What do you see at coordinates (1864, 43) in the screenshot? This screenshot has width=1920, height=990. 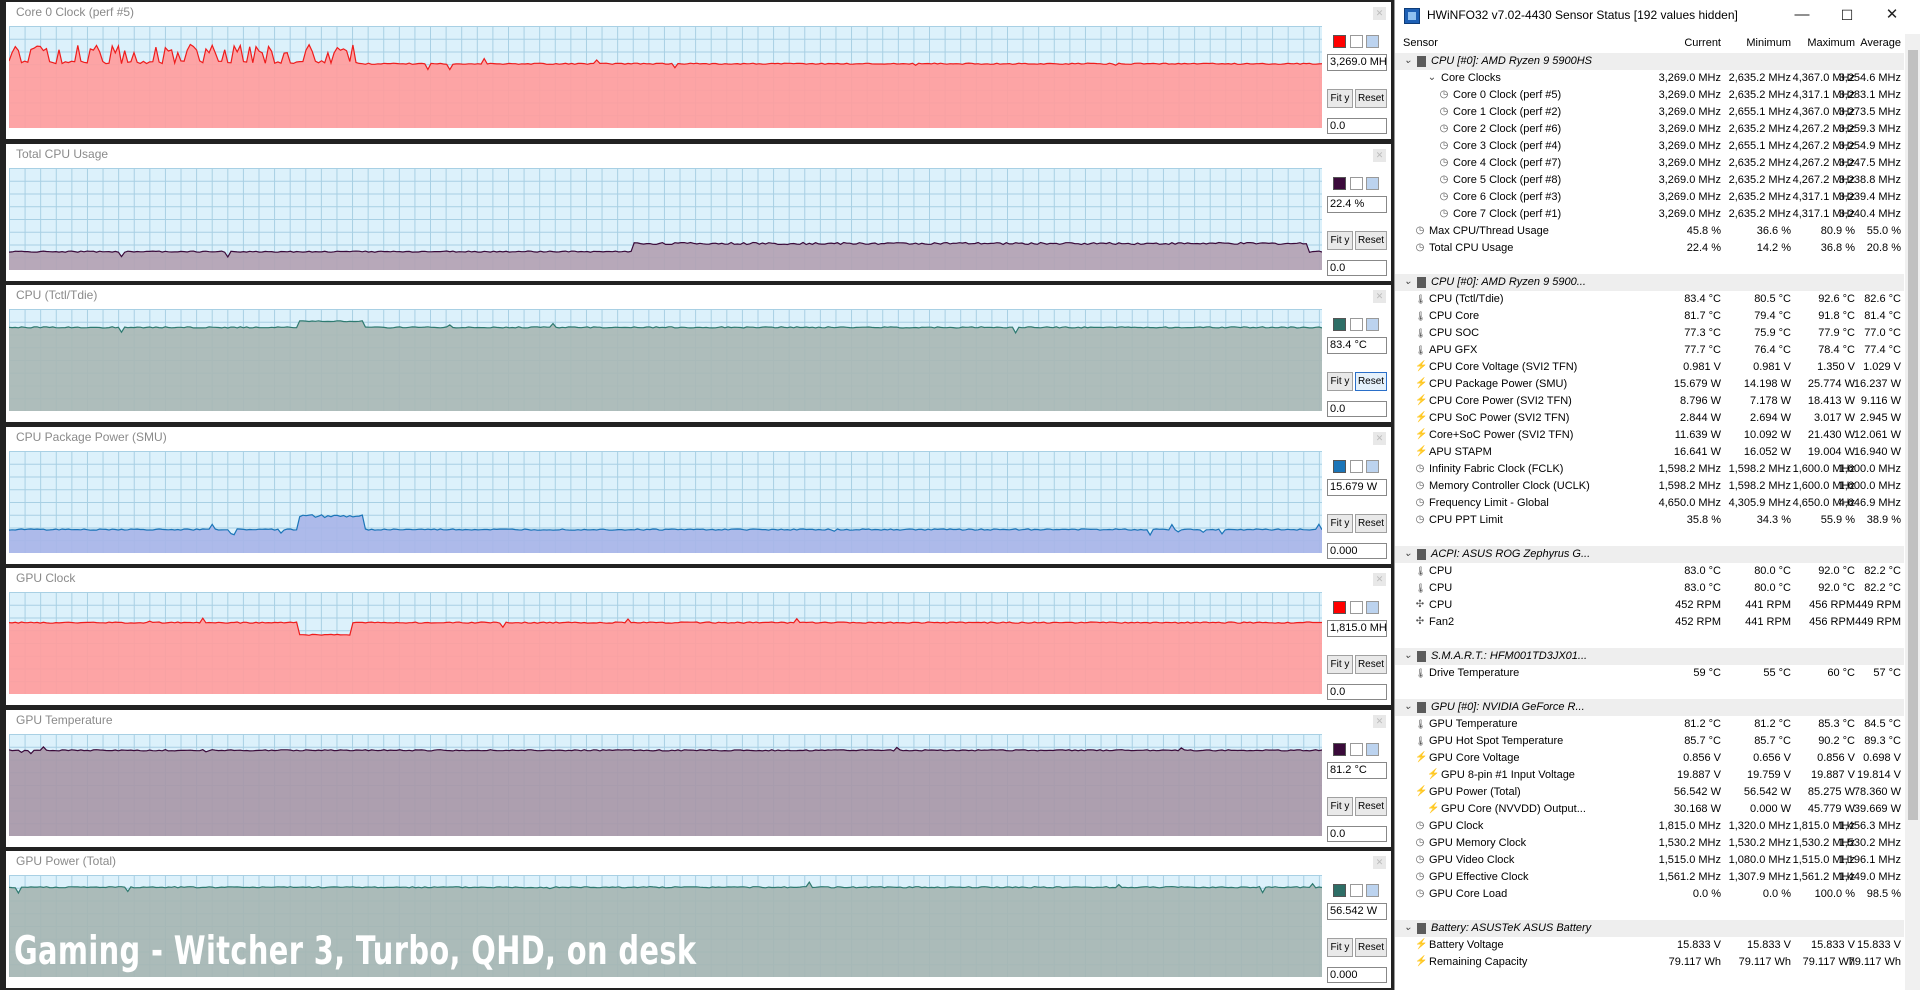 I see `col-average: Average` at bounding box center [1864, 43].